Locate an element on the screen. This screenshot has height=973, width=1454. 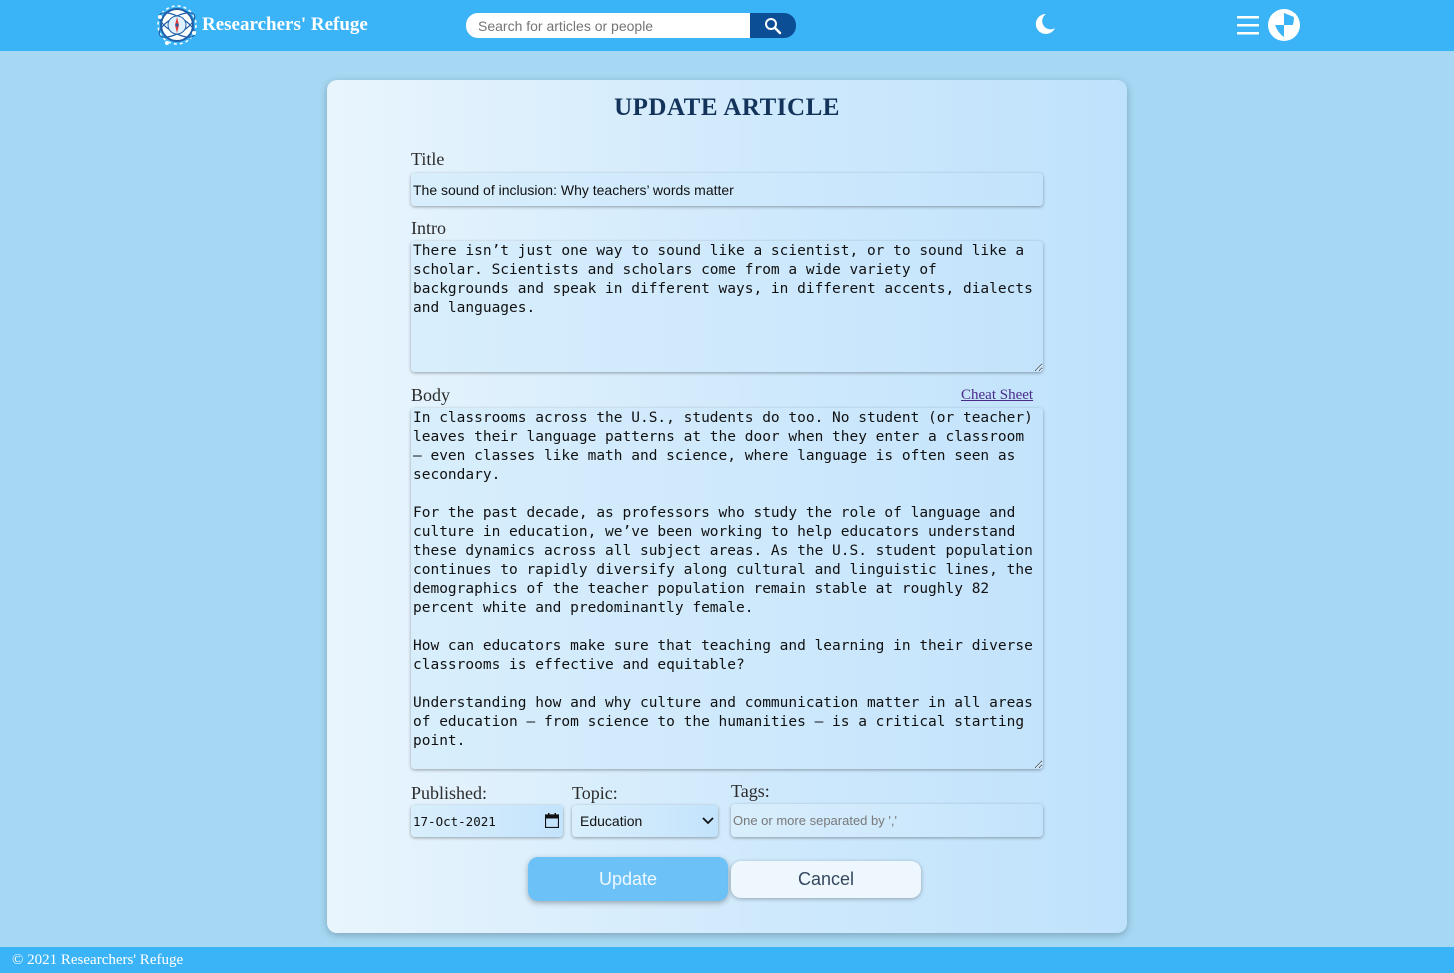
menu-icon is located at coordinates (1248, 25).